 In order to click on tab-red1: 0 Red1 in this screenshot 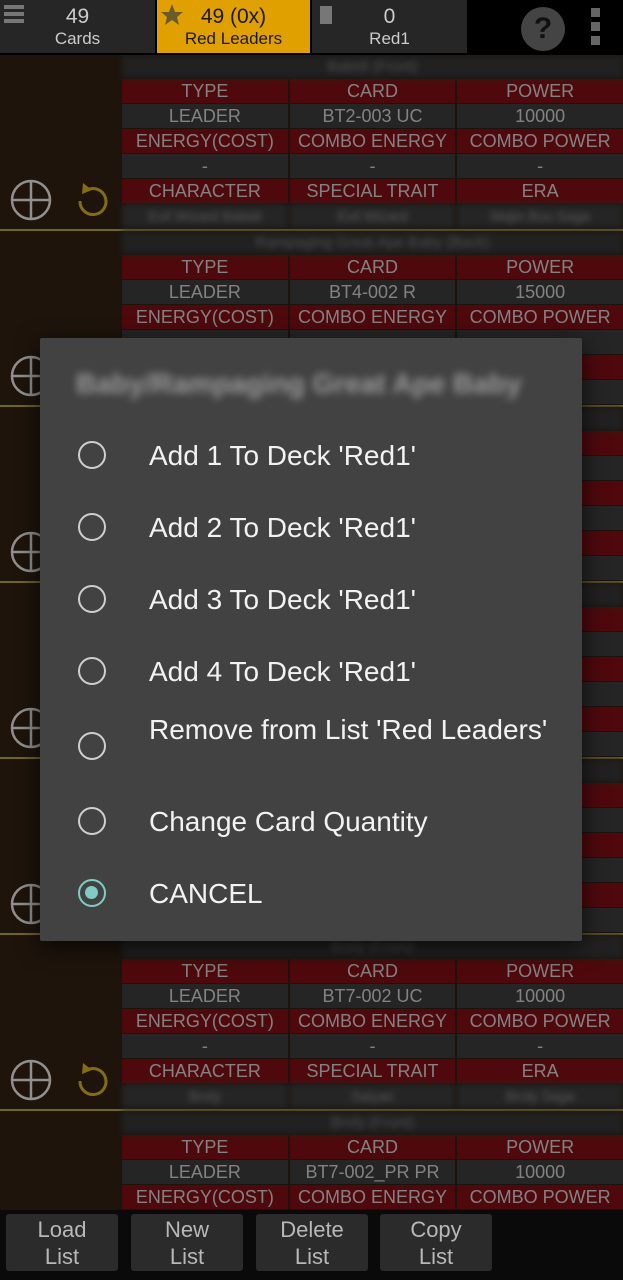, I will do `click(389, 26)`.